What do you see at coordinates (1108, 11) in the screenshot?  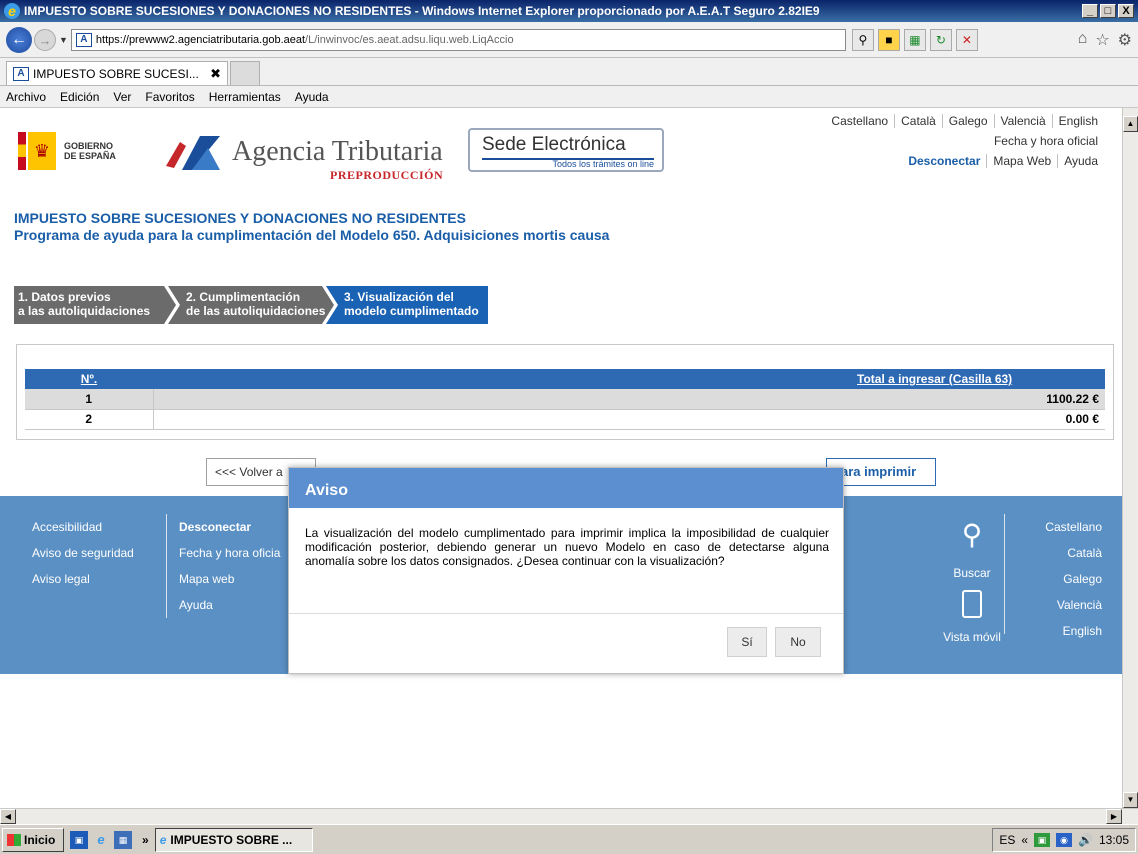 I see `maximize-button: □` at bounding box center [1108, 11].